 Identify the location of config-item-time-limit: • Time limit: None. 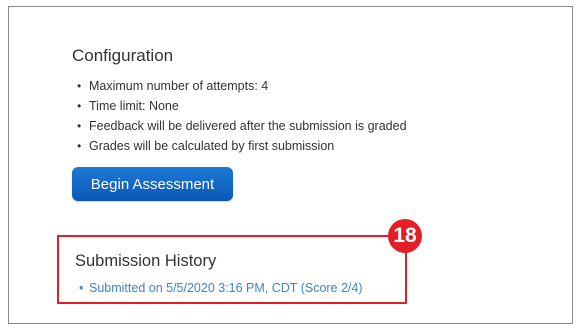
(240, 106).